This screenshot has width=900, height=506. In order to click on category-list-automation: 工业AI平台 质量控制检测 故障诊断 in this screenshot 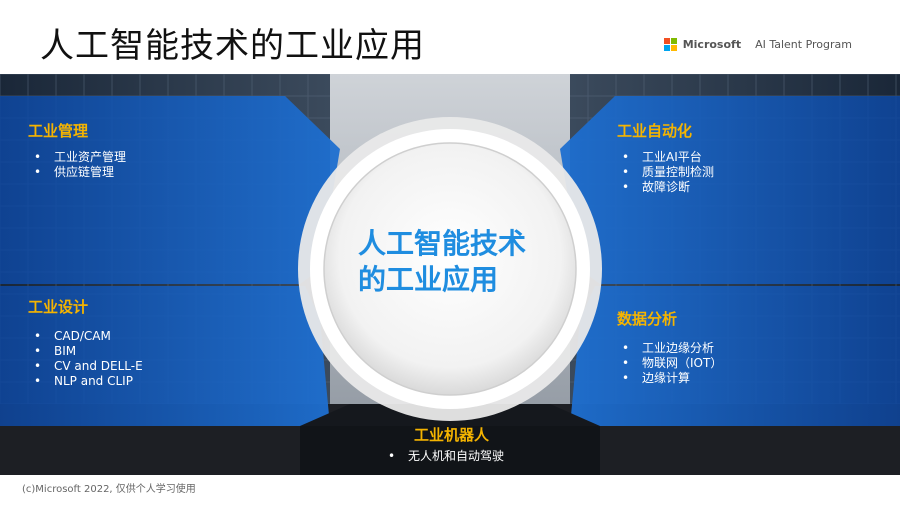, I will do `click(667, 172)`.